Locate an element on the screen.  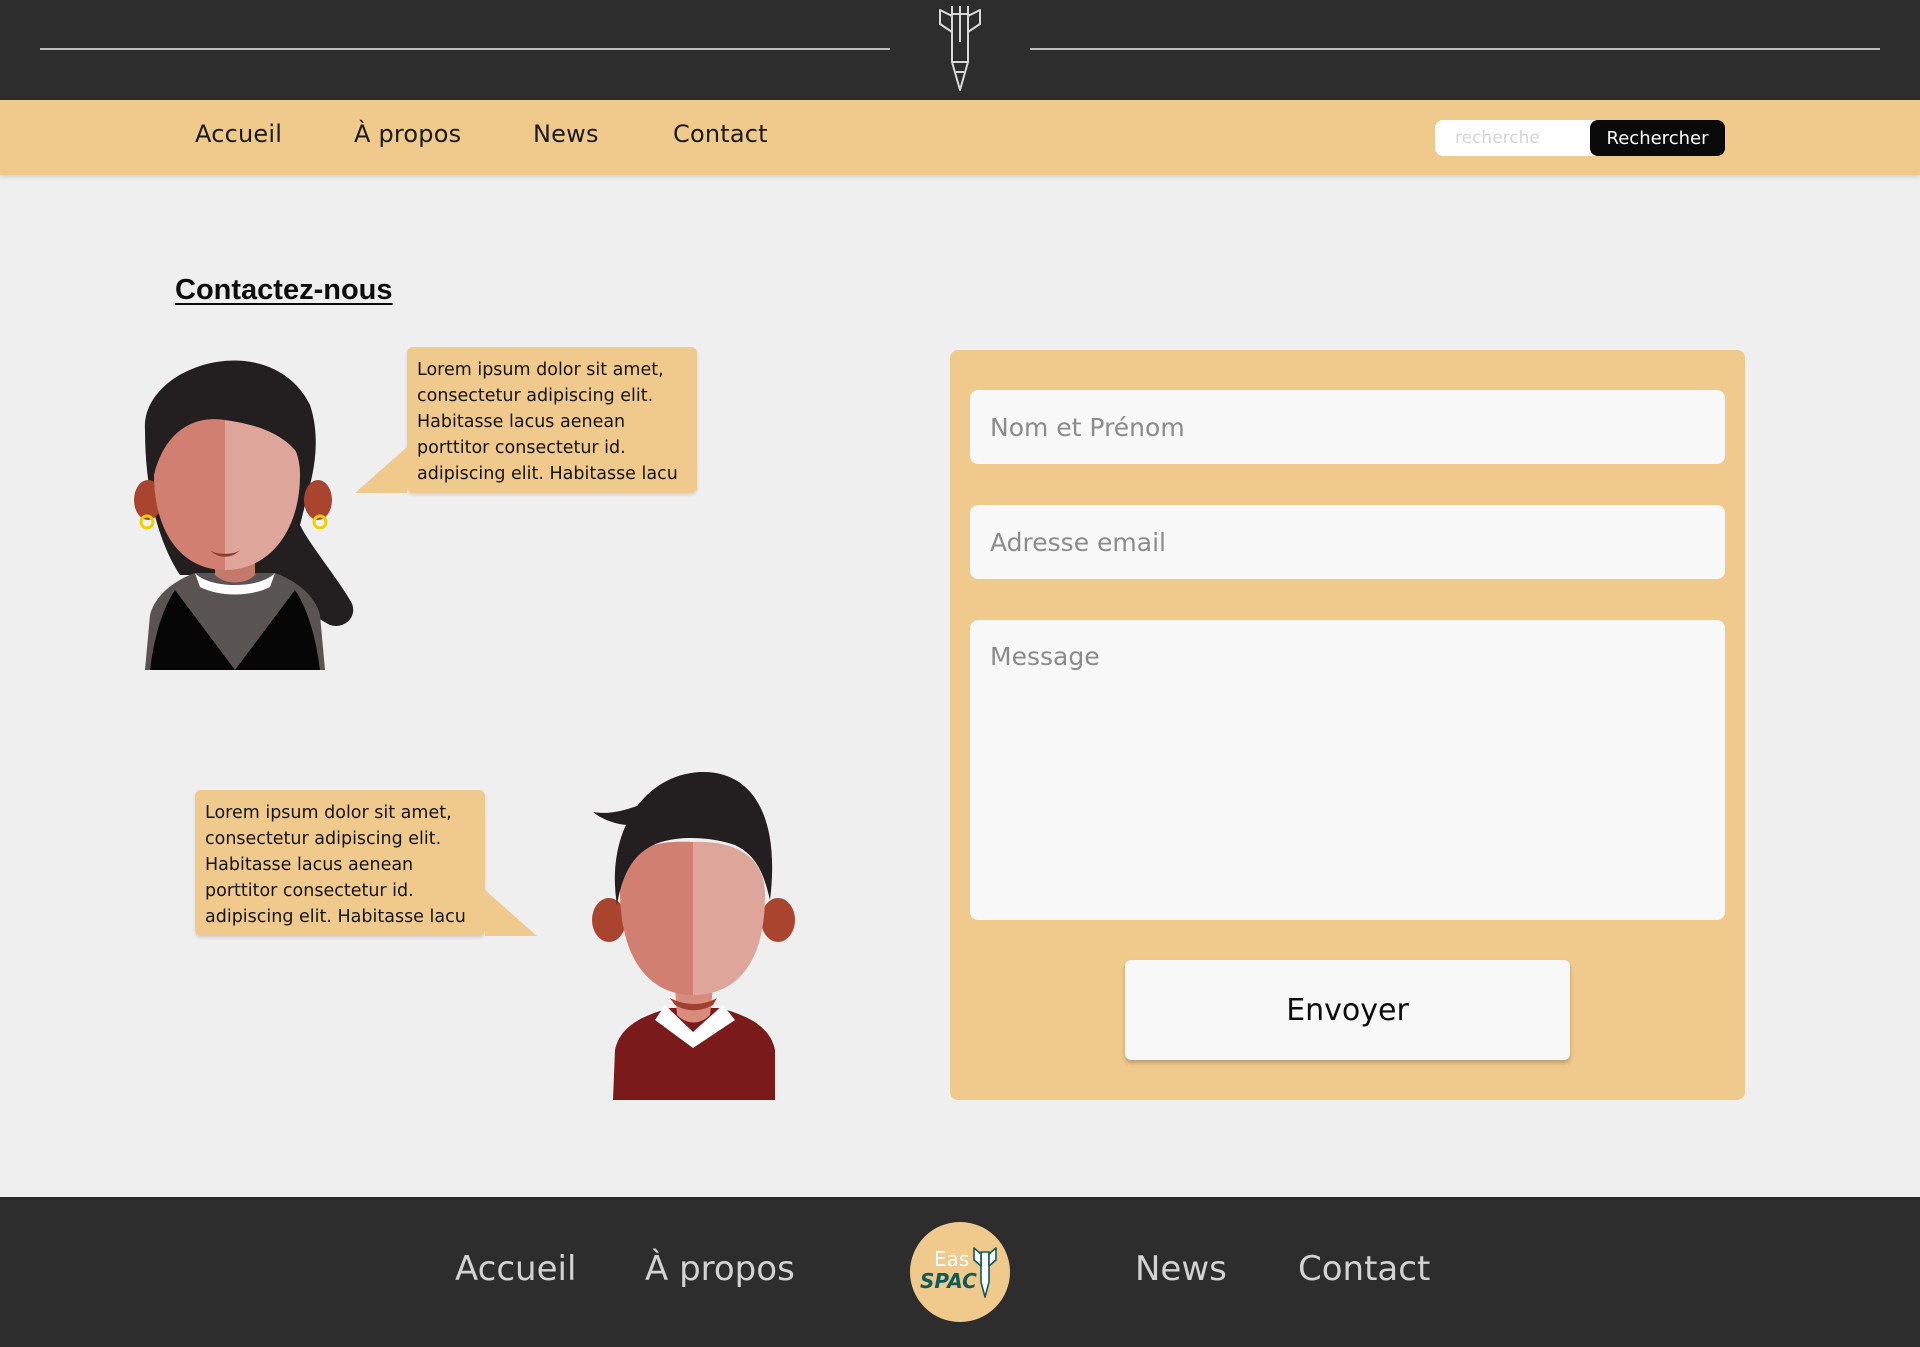
nav-a-propos: À propos is located at coordinates (407, 134).